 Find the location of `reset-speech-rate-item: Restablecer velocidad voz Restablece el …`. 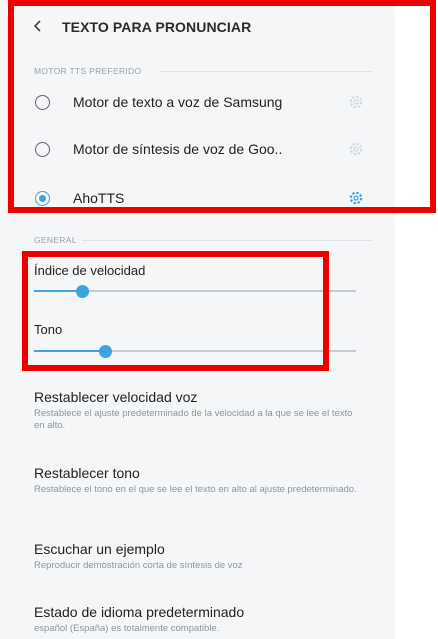

reset-speech-rate-item: Restablecer velocidad voz Restablece el … is located at coordinates (196, 410).